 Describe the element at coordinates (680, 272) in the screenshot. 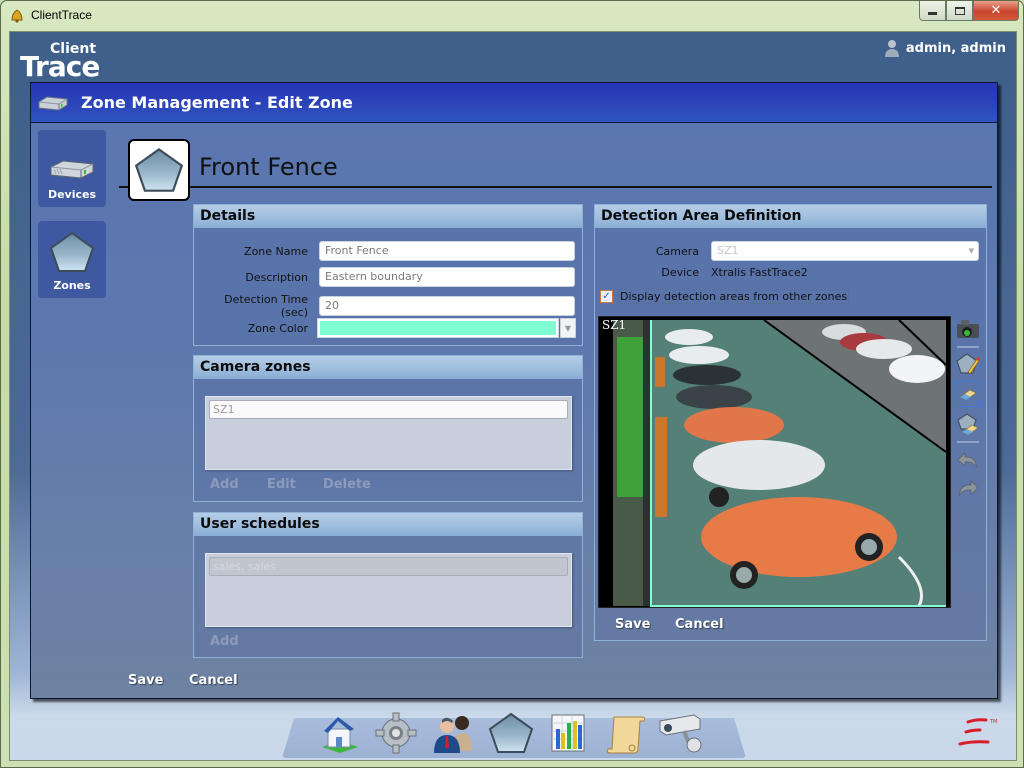

I see `device-label: Device` at that location.